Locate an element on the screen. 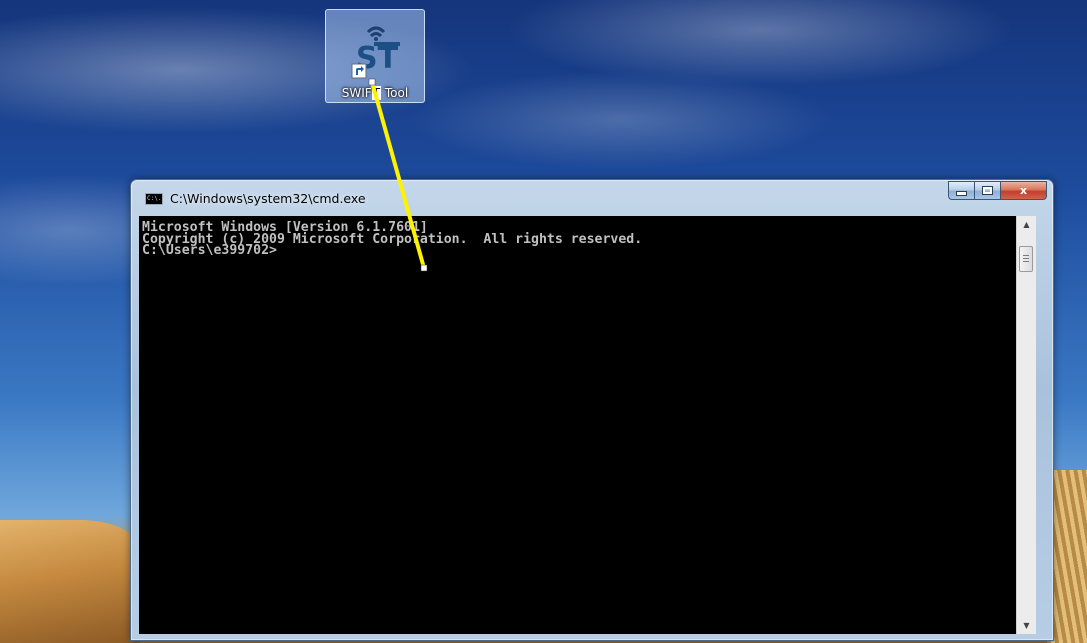 This screenshot has height=643, width=1087. grip-icon is located at coordinates (1026, 259).